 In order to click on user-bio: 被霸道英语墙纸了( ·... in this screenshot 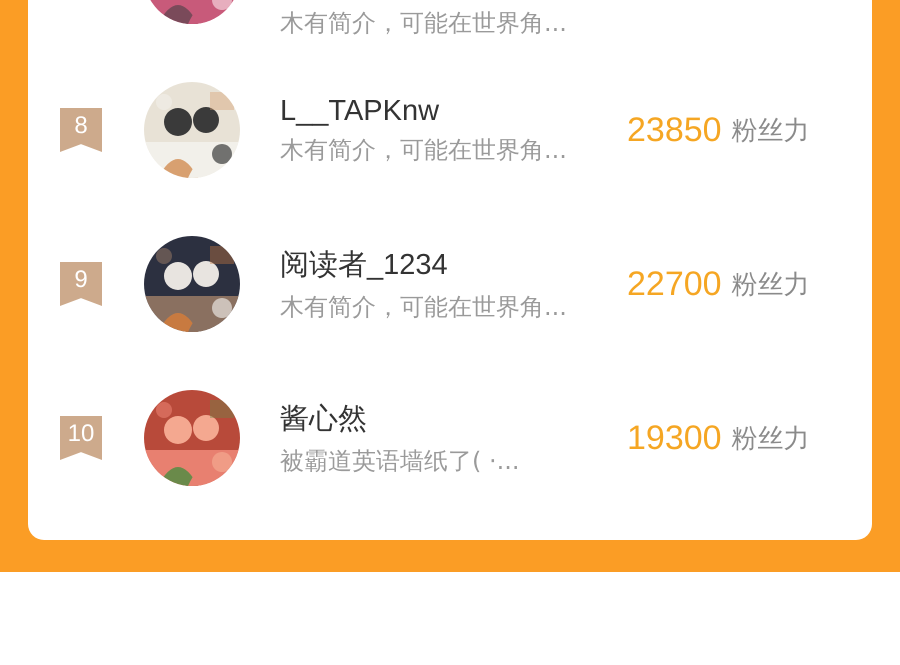, I will do `click(400, 461)`.